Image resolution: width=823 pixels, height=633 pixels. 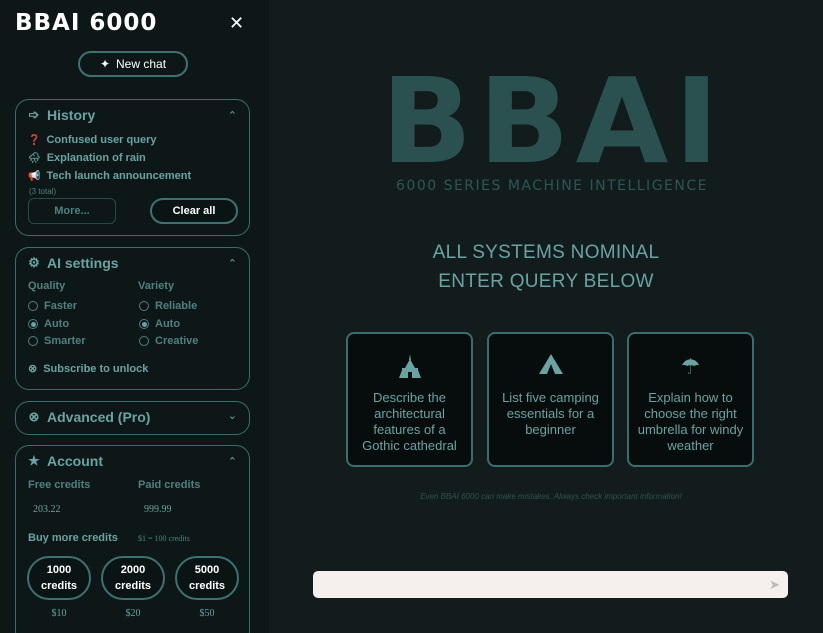 What do you see at coordinates (96, 158) in the screenshot?
I see `history-item-label: Explanation of rain` at bounding box center [96, 158].